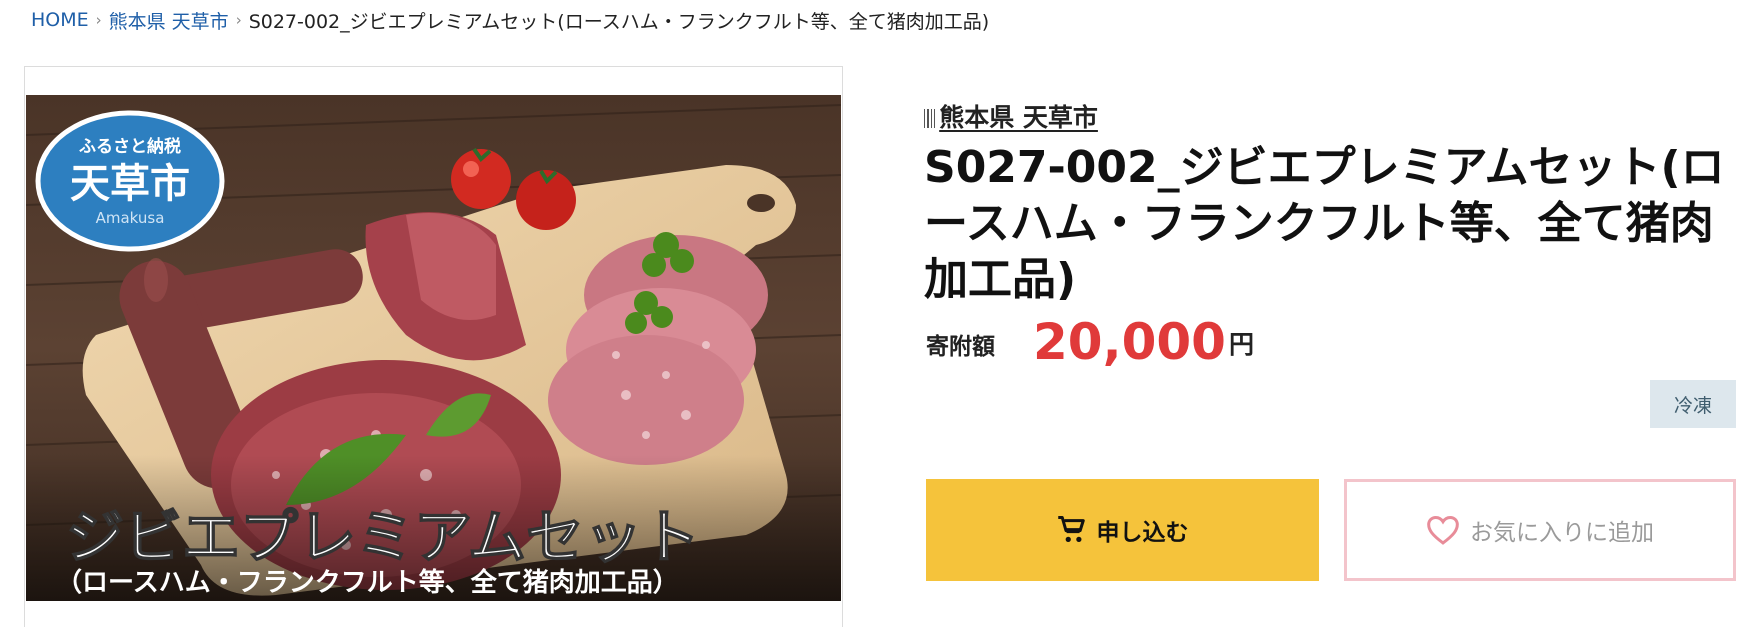 The image size is (1760, 627). What do you see at coordinates (1018, 117) in the screenshot?
I see `municipality-label: 熊本県 天草市` at bounding box center [1018, 117].